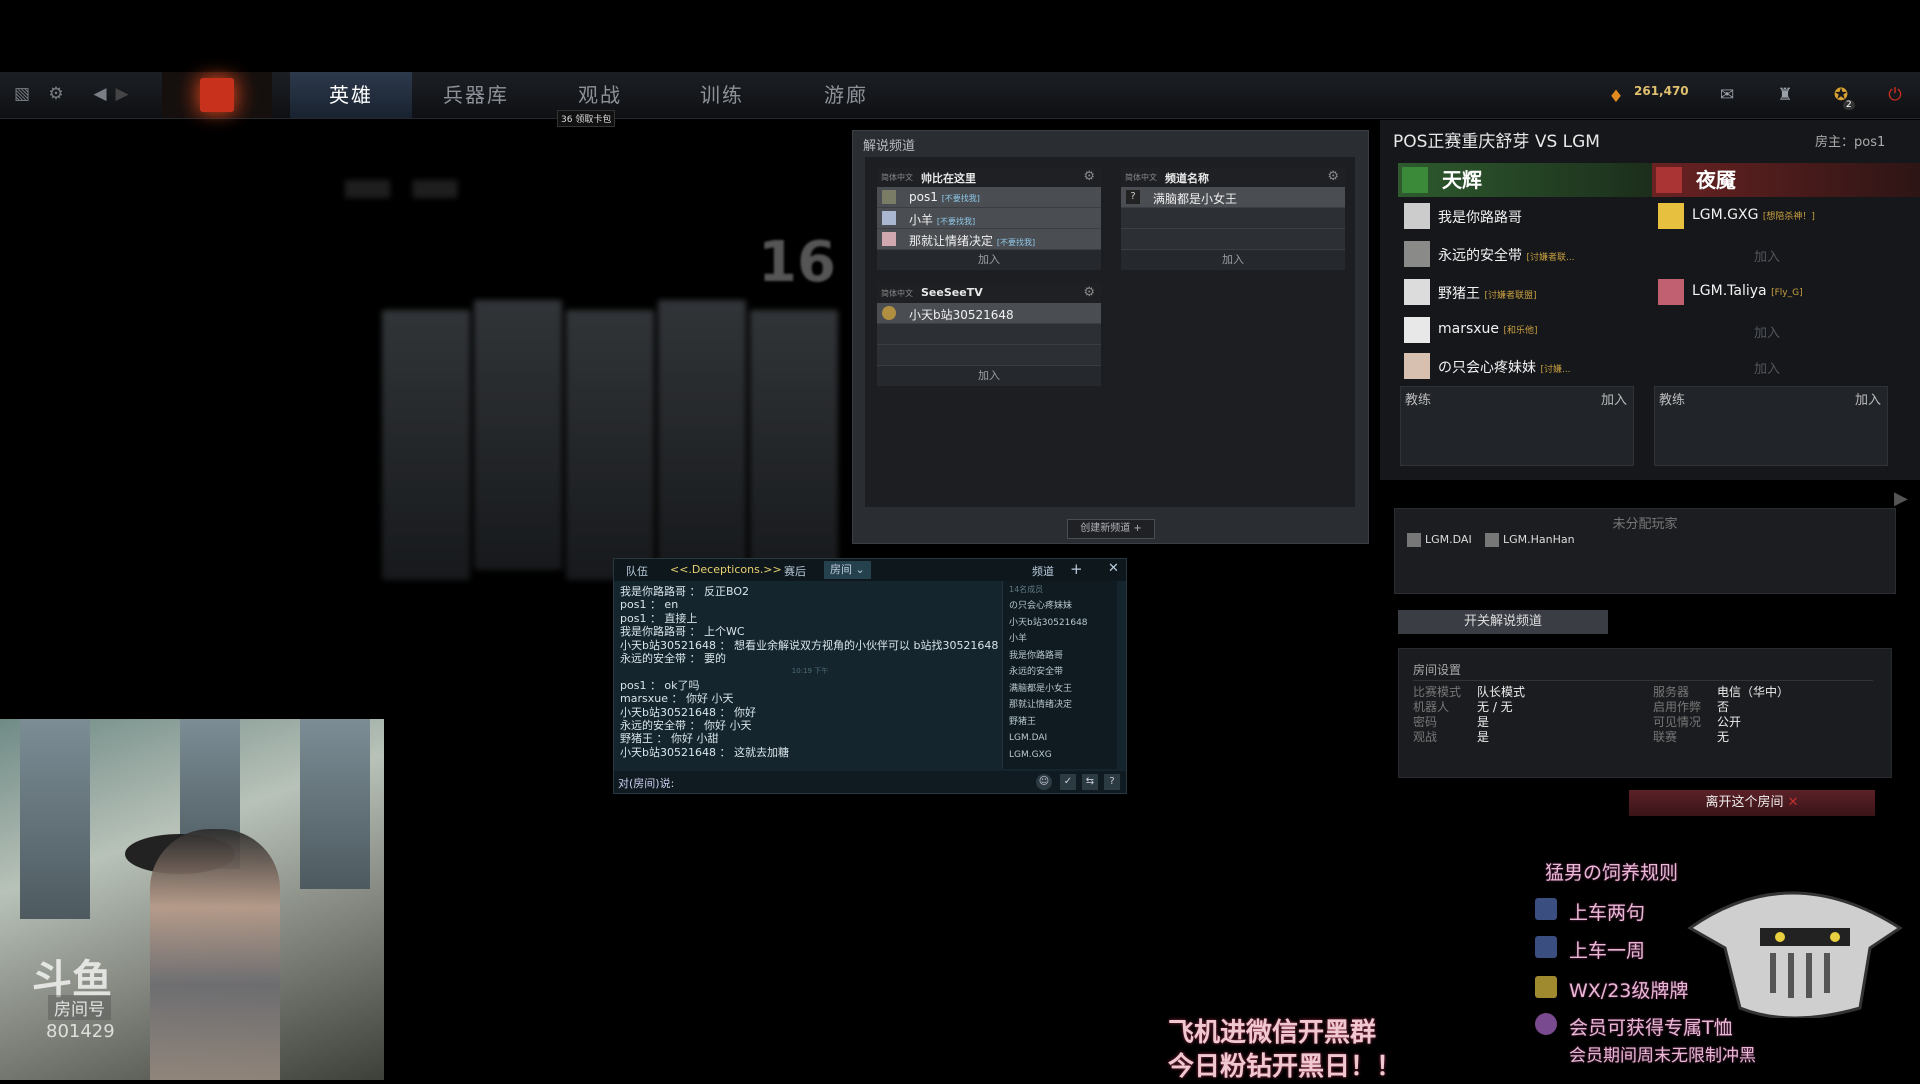 The image size is (1920, 1084). Describe the element at coordinates (795, 571) in the screenshot. I see `chat-tab-postgame: 赛后` at that location.